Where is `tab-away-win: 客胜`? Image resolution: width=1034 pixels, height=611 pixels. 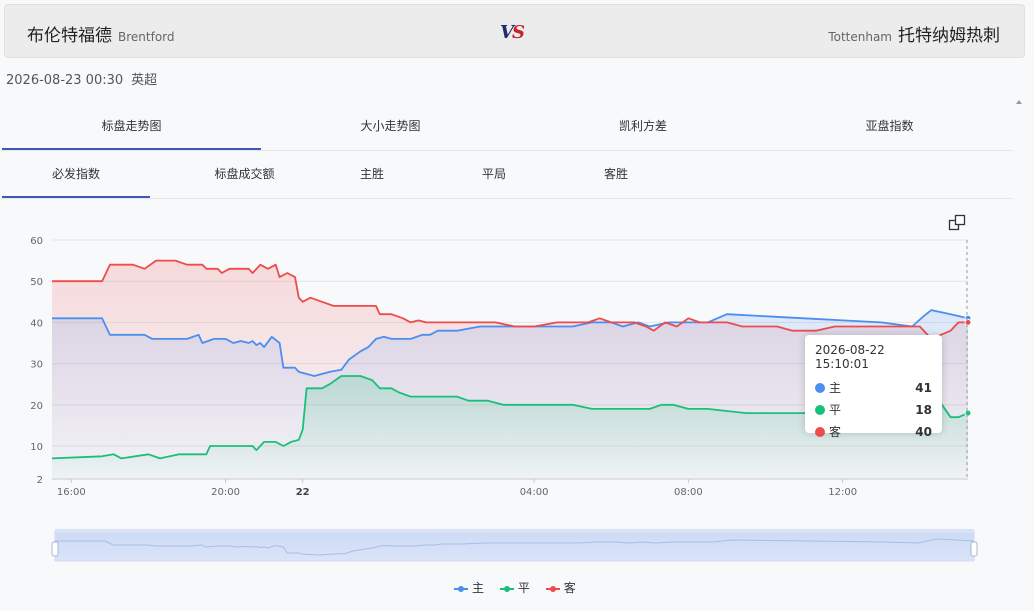 tab-away-win: 客胜 is located at coordinates (616, 175).